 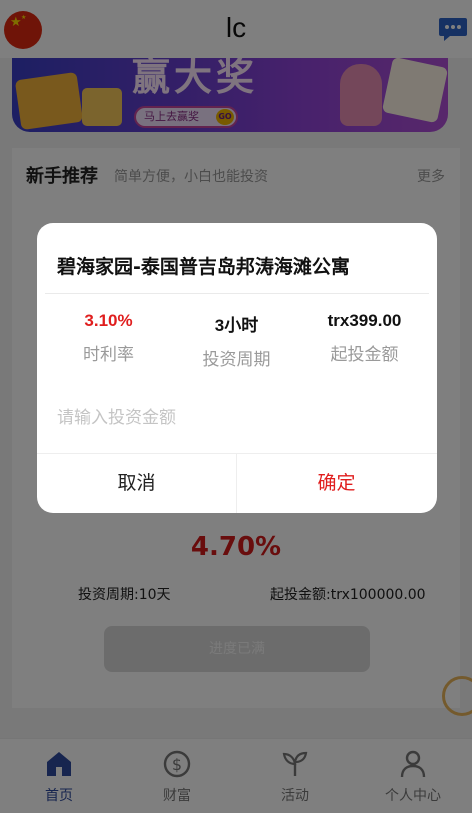 I want to click on stat-value: 3小时, so click(x=236, y=325).